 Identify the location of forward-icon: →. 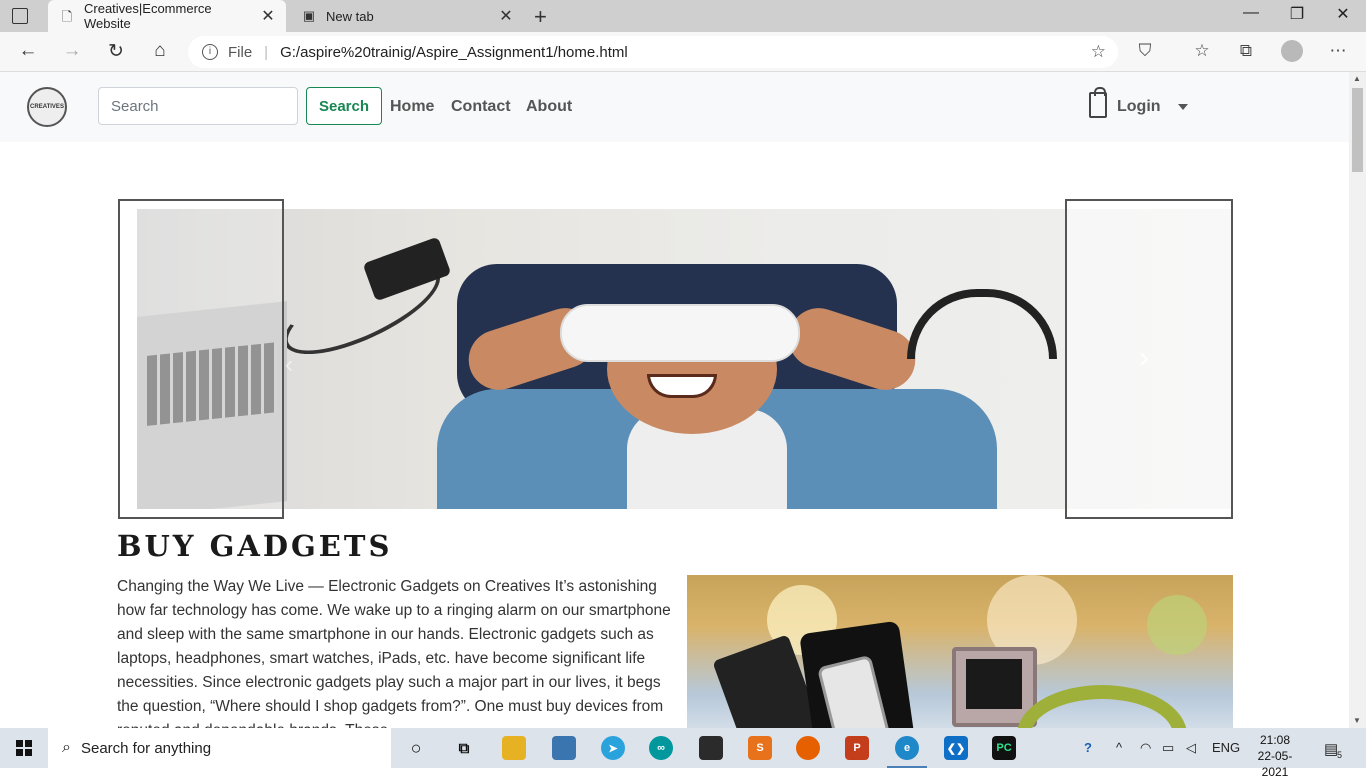
(72, 51).